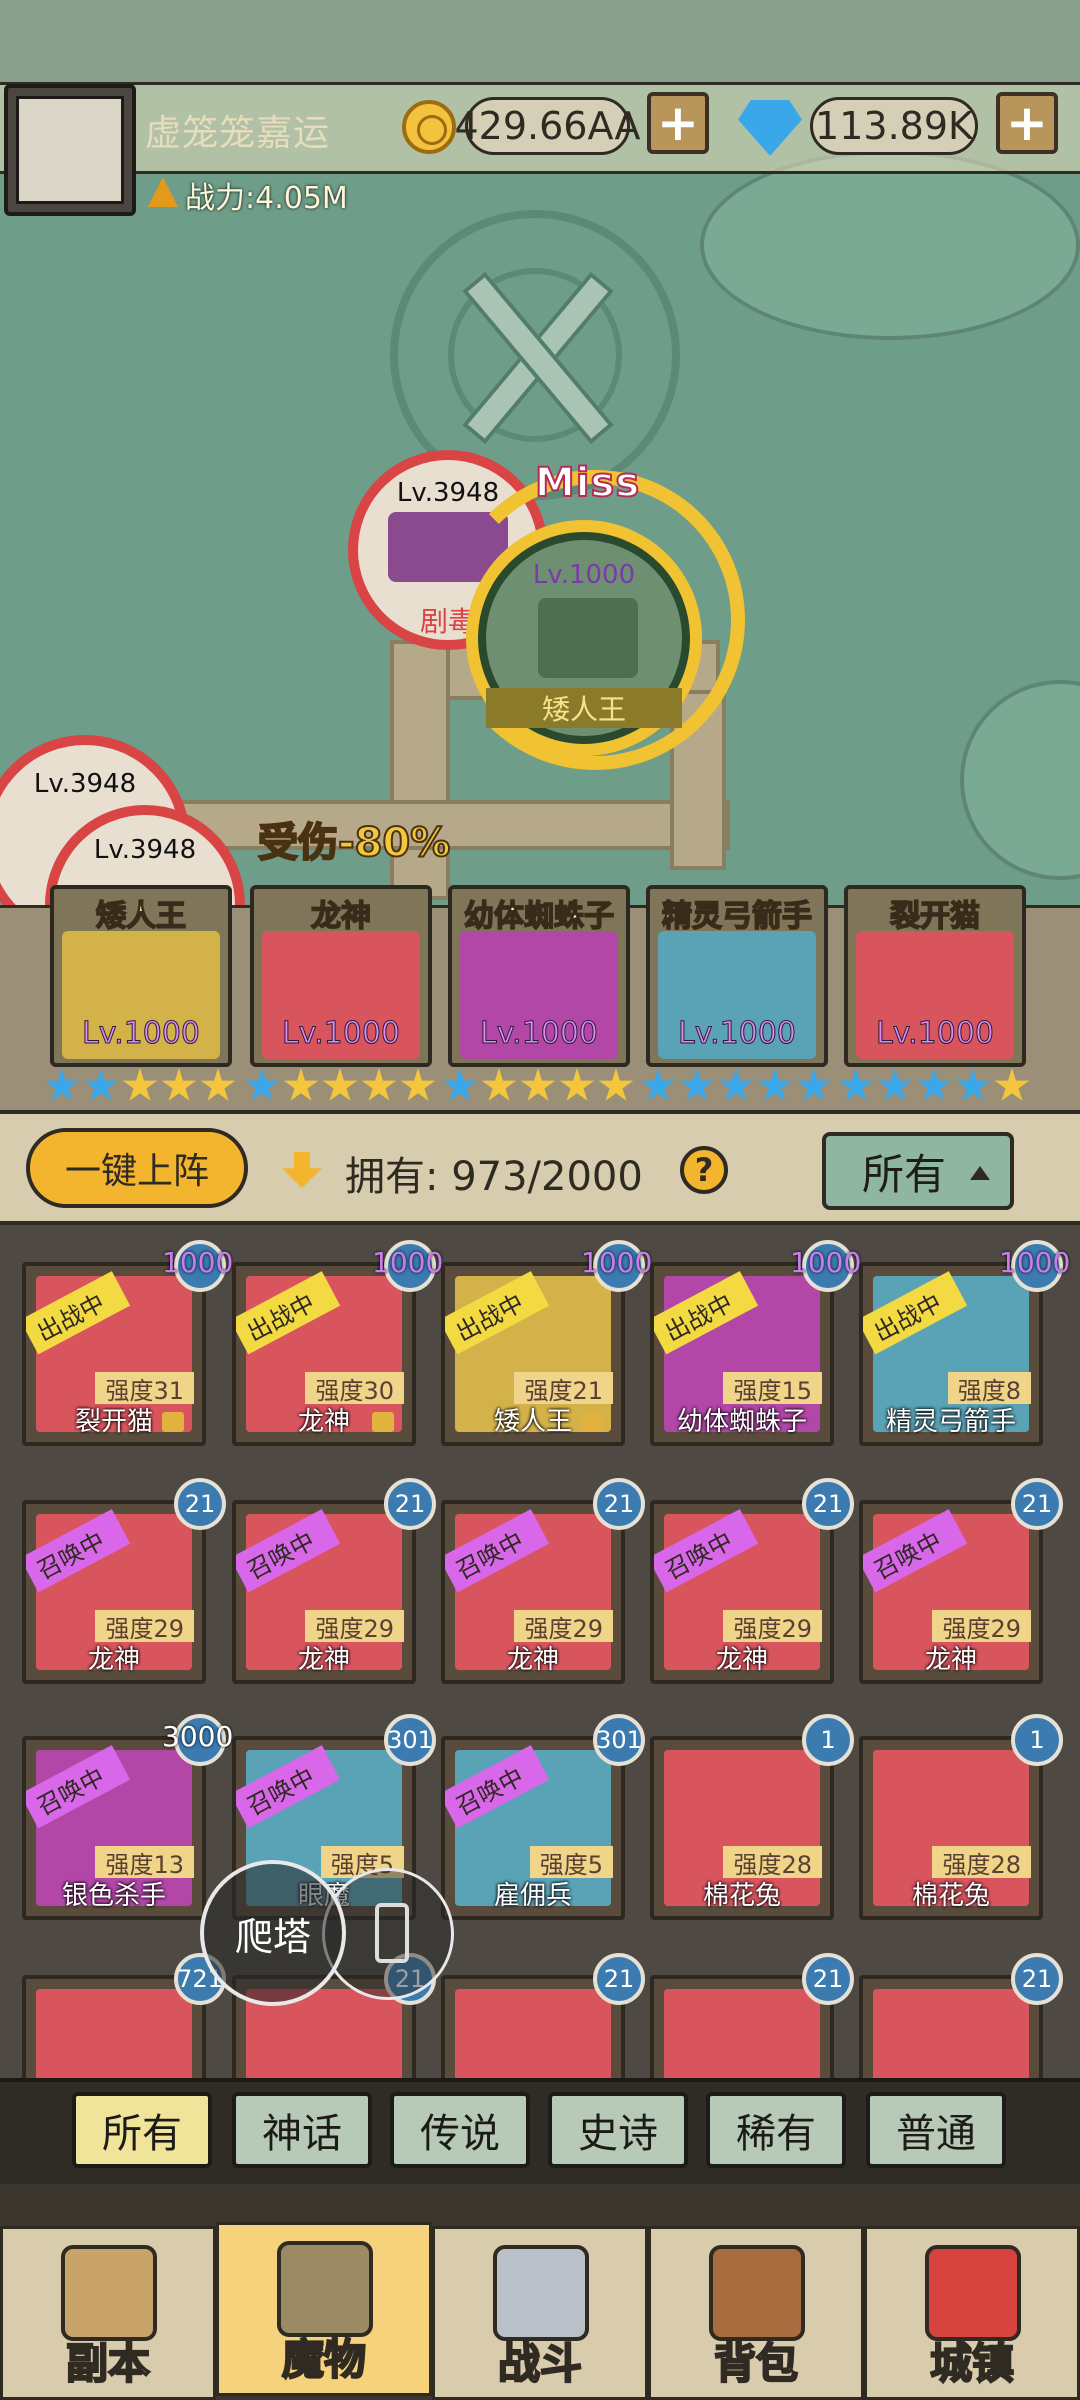  What do you see at coordinates (972, 2313) in the screenshot?
I see `nav-tab: 城镇` at bounding box center [972, 2313].